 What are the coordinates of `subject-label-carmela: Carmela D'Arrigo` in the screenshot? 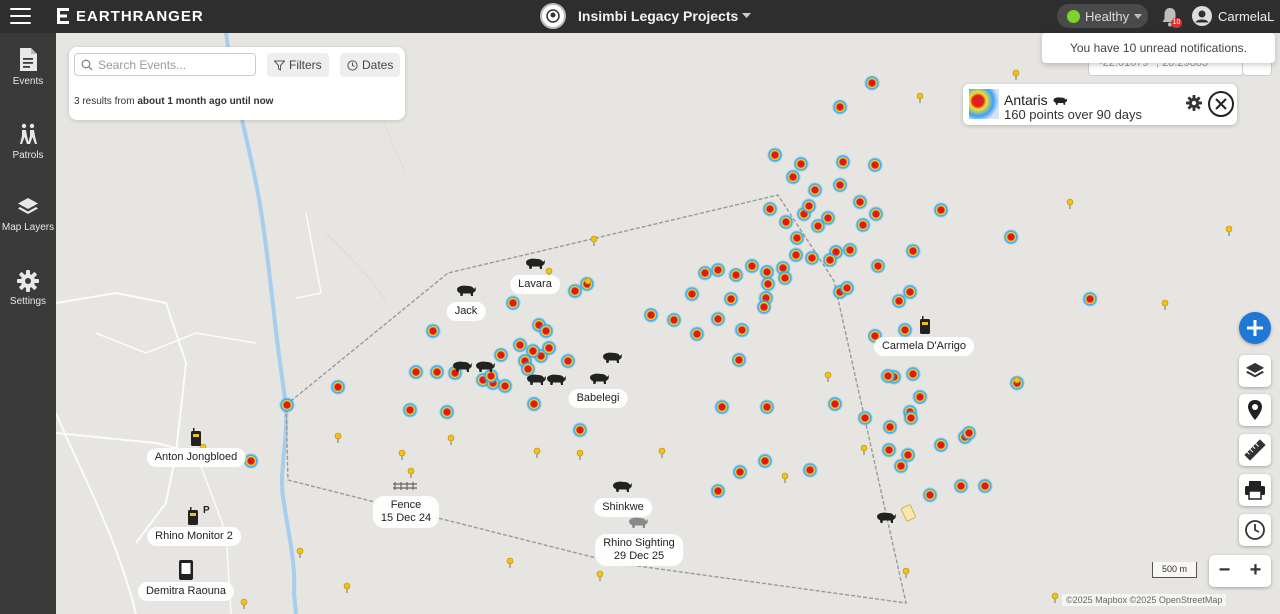 It's located at (924, 346).